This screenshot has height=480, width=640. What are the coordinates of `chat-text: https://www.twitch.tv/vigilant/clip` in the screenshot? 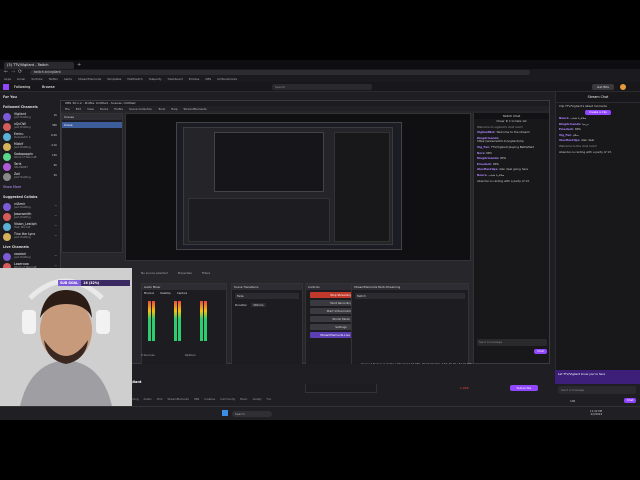 It's located at (500, 141).